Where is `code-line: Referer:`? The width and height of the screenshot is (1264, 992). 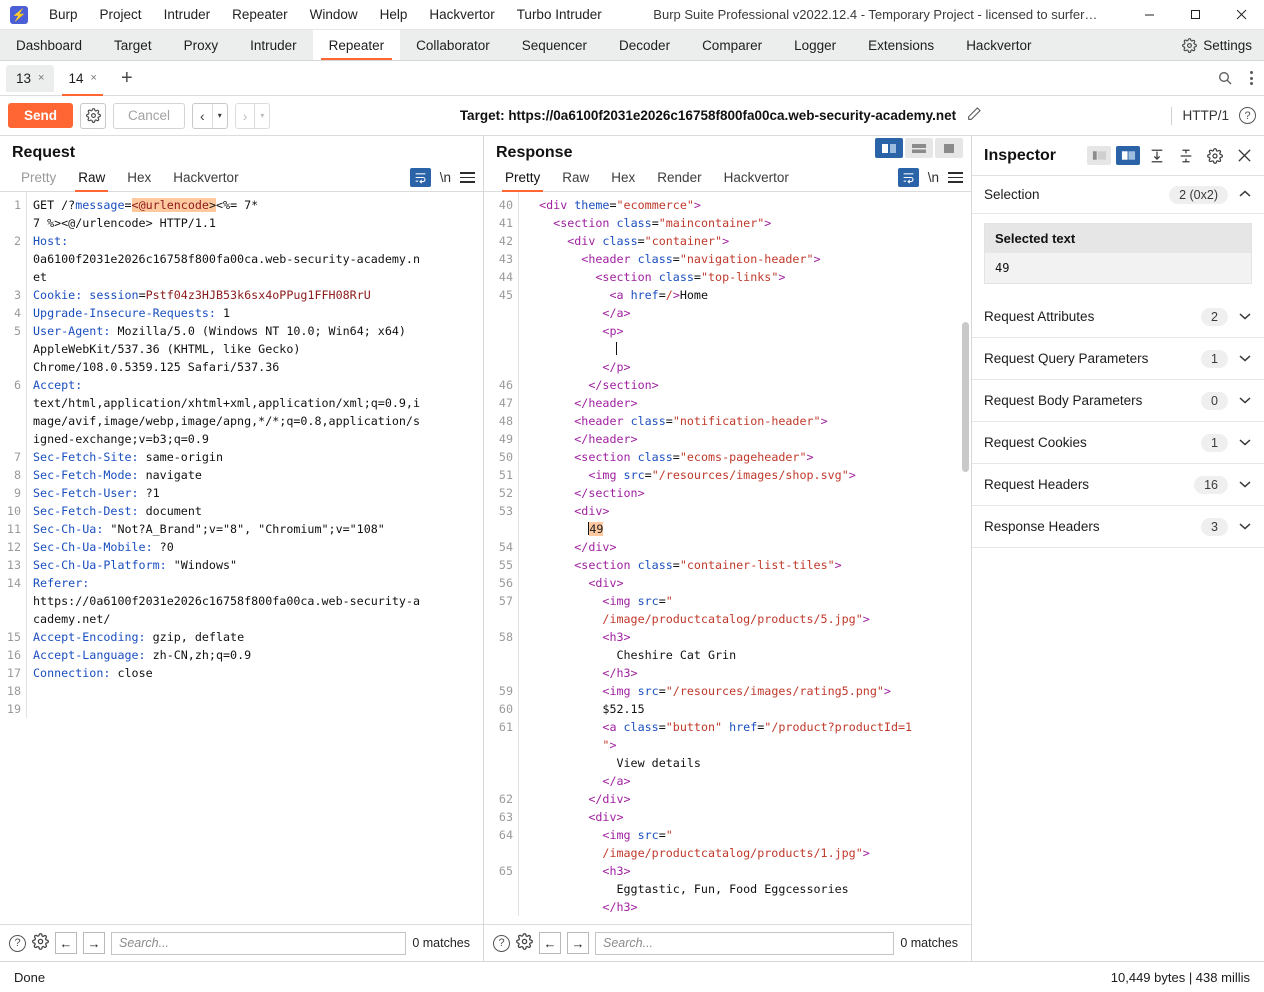 code-line: Referer: is located at coordinates (256, 583).